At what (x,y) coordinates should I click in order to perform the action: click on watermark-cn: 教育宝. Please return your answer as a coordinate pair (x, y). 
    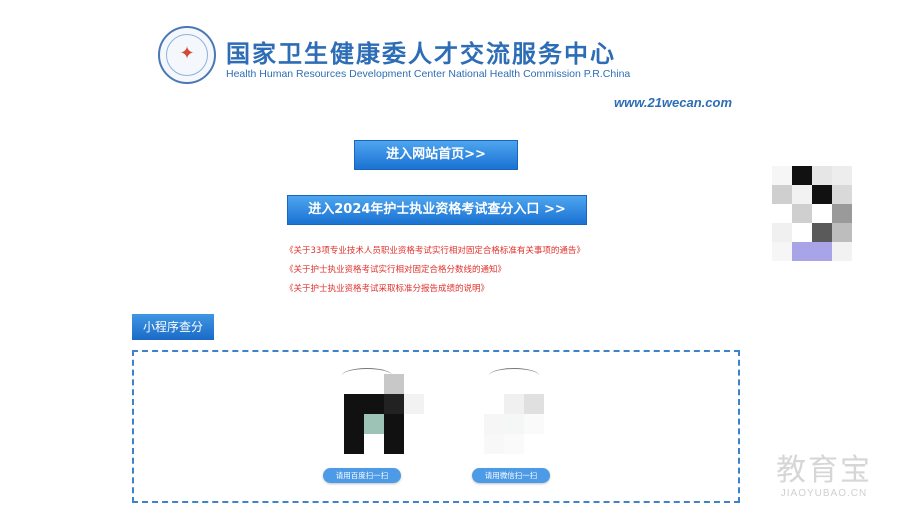
    Looking at the image, I should click on (824, 470).